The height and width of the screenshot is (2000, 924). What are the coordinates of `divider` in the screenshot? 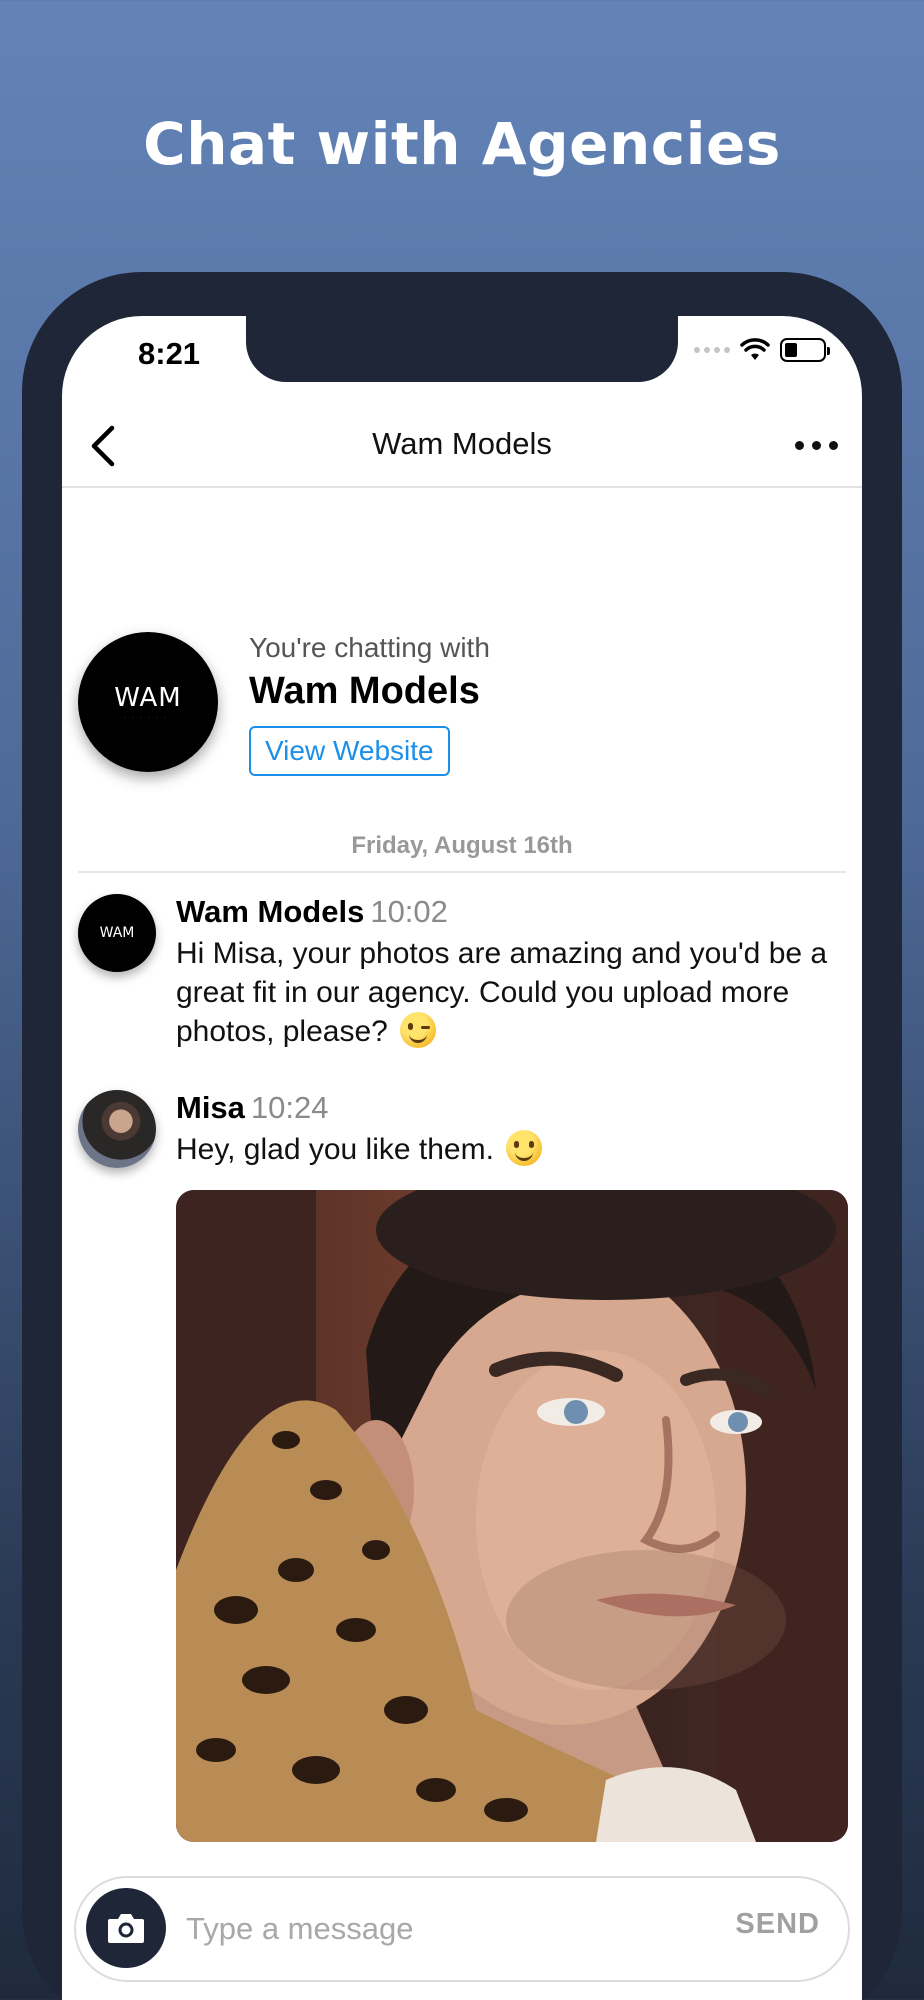 It's located at (462, 872).